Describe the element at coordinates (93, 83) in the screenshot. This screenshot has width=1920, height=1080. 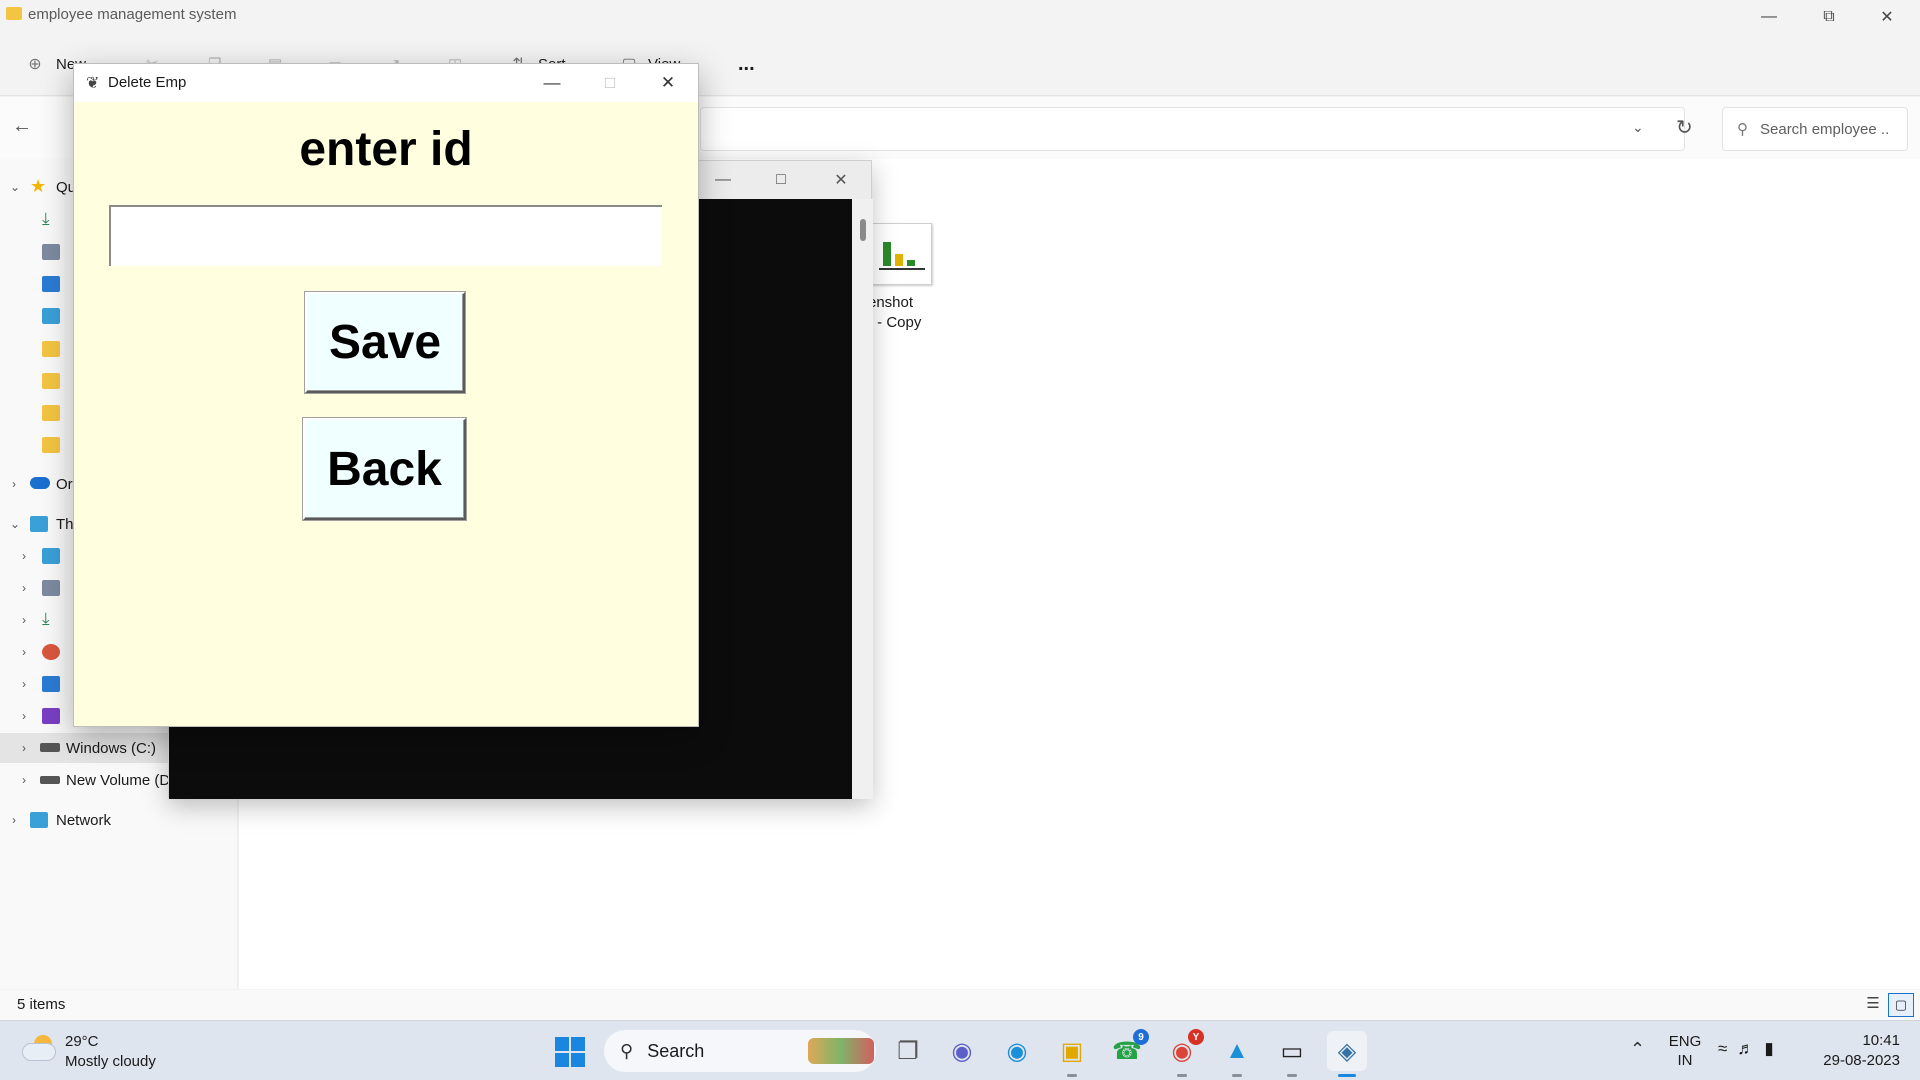
I see `feather-icon: ❦` at that location.